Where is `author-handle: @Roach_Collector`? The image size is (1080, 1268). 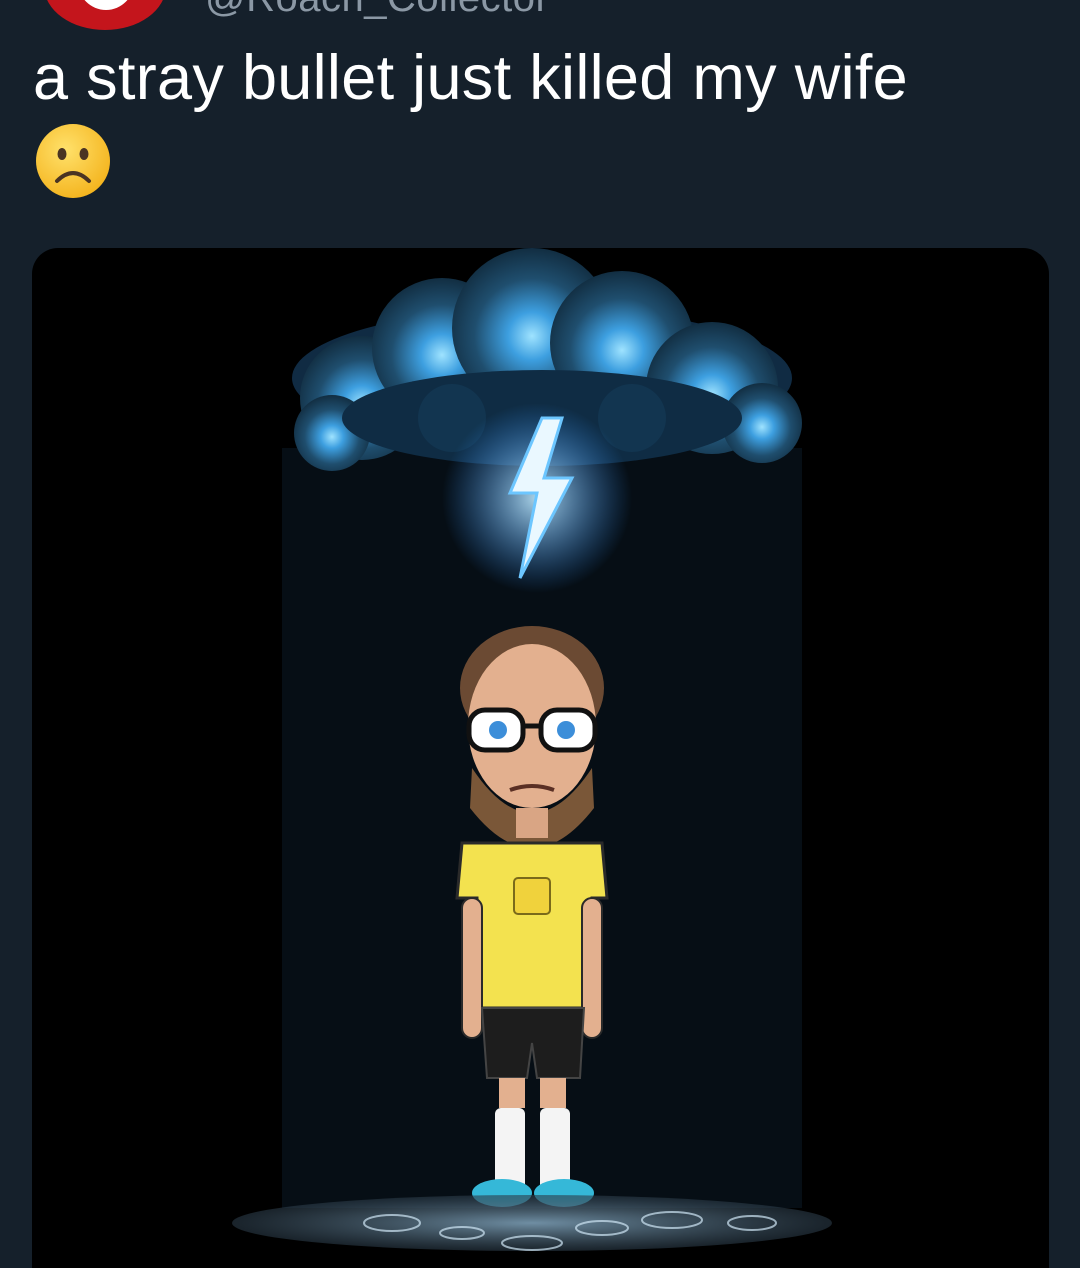 author-handle: @Roach_Collector is located at coordinates (377, 10).